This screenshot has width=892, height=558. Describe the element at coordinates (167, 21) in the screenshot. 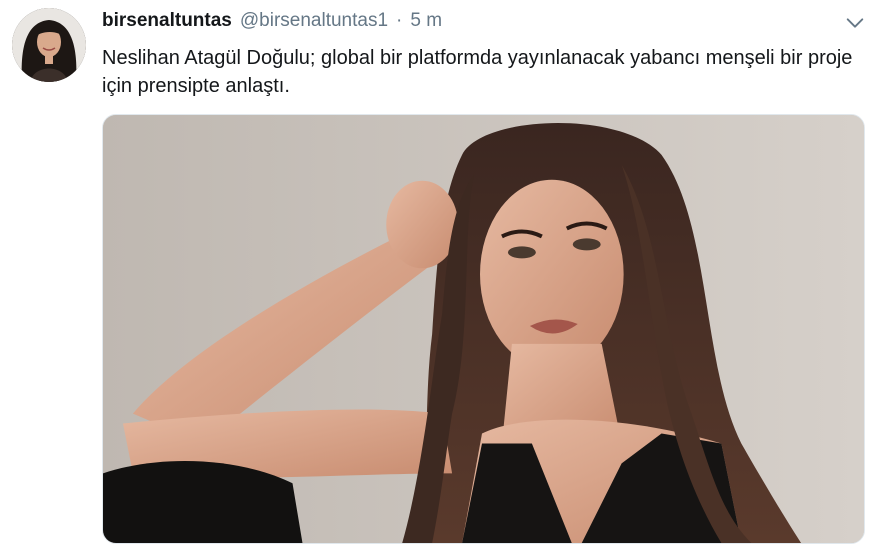

I see `display-name: birsenaltuntas` at that location.